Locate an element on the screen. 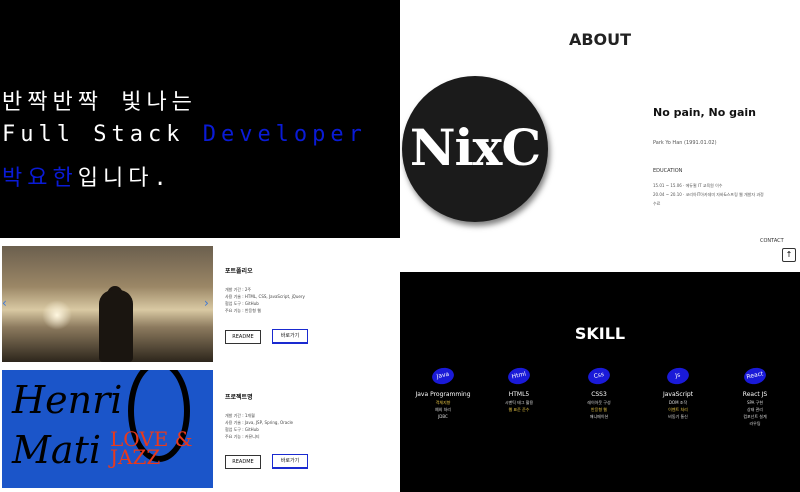 Image resolution: width=800 pixels, height=492 pixels. person-silhouette is located at coordinates (116, 326).